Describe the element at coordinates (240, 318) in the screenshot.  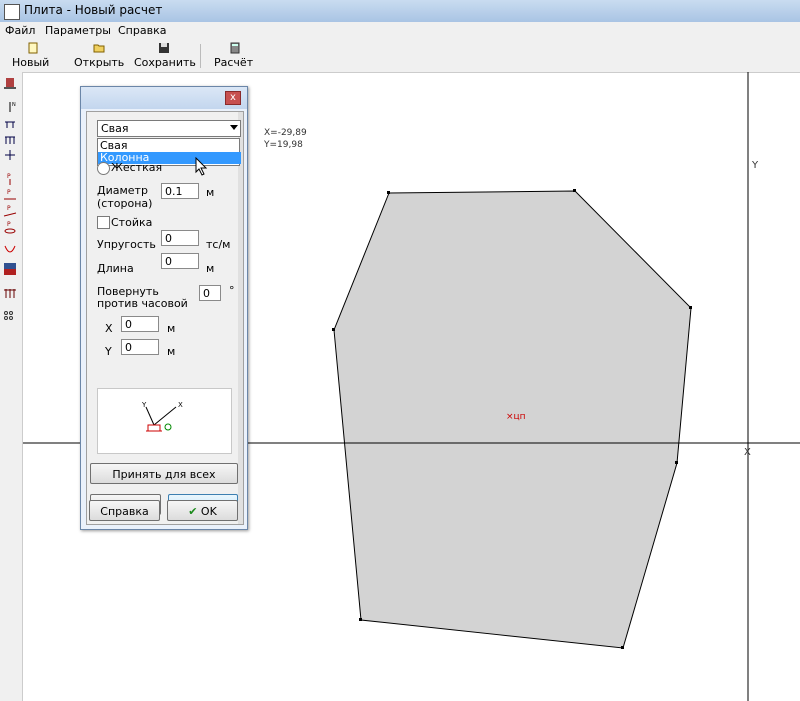
I see `dialog-scrollbar` at that location.